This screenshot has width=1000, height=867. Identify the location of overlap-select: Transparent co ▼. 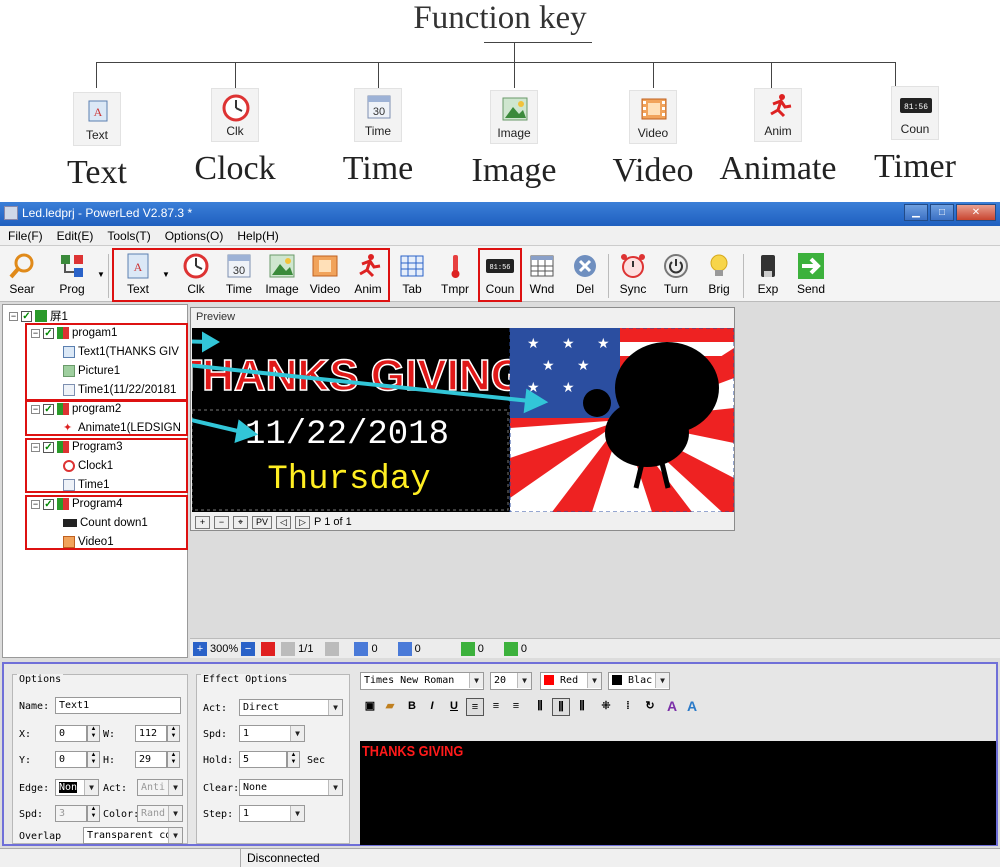
(133, 835).